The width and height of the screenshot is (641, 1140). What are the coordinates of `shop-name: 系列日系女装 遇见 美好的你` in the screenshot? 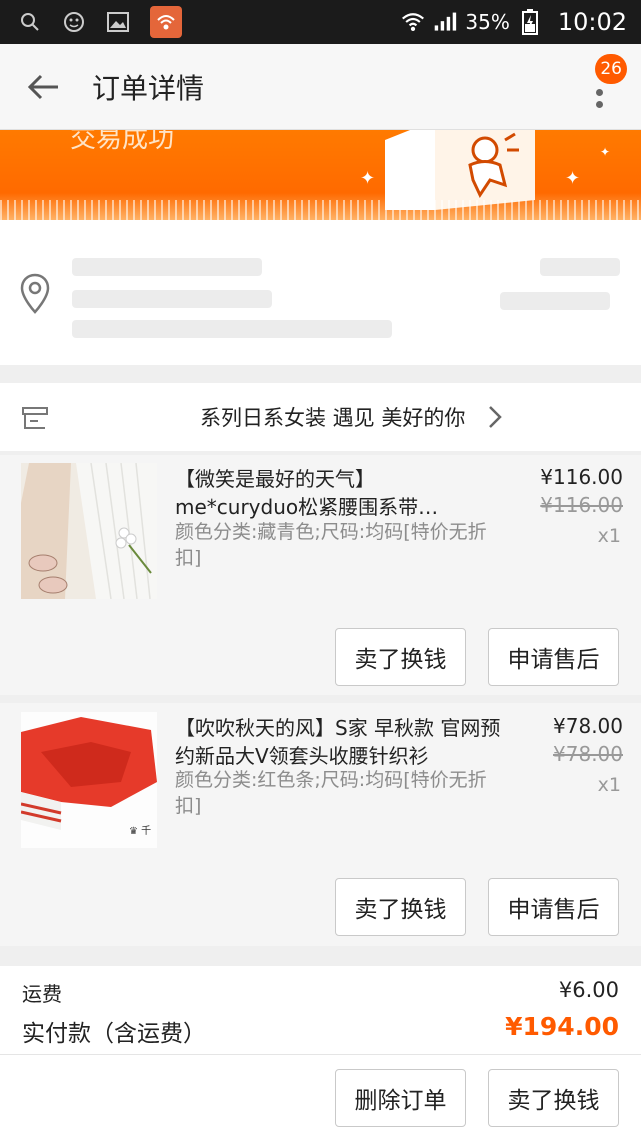 It's located at (333, 418).